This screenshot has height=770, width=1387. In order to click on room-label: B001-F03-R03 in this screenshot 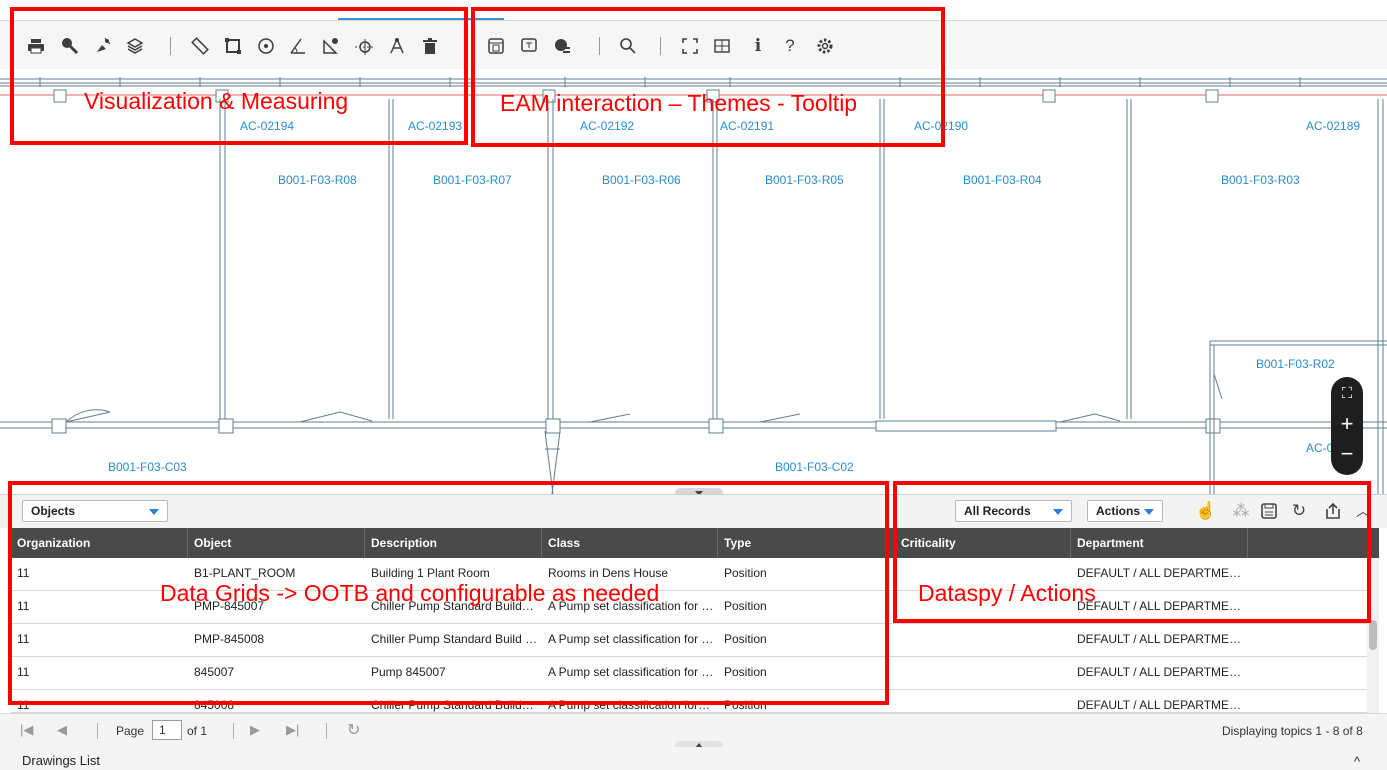, I will do `click(1260, 180)`.